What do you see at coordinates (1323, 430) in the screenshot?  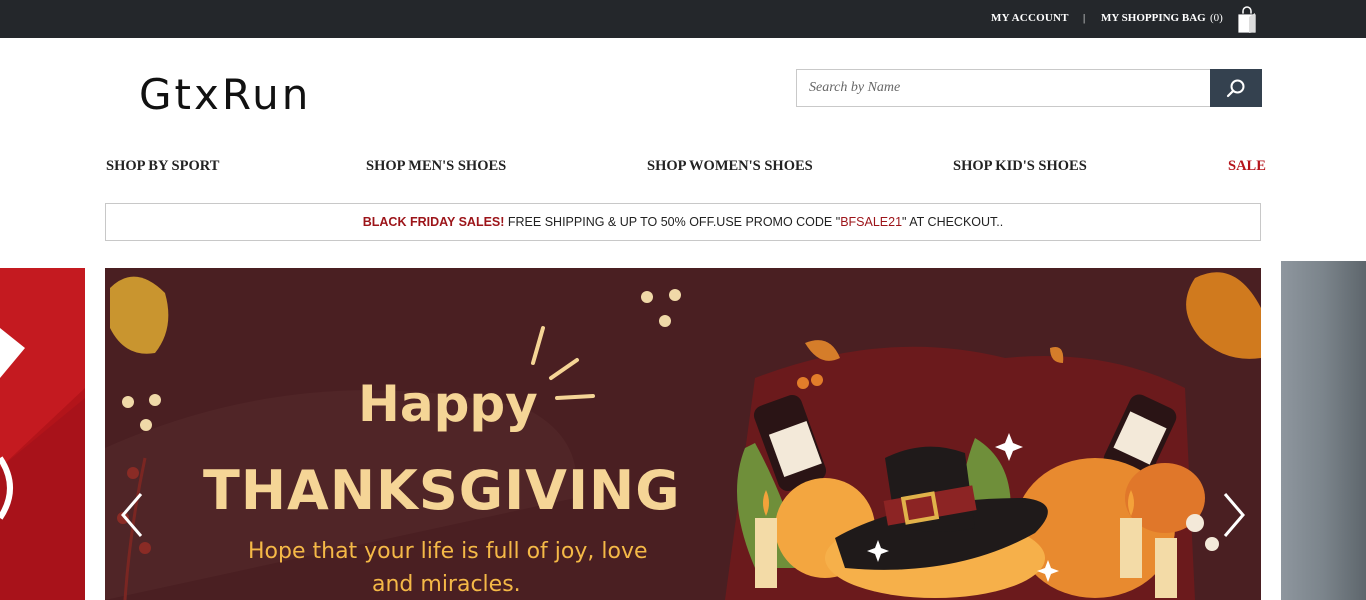 I see `carousel-next-slide-peek` at bounding box center [1323, 430].